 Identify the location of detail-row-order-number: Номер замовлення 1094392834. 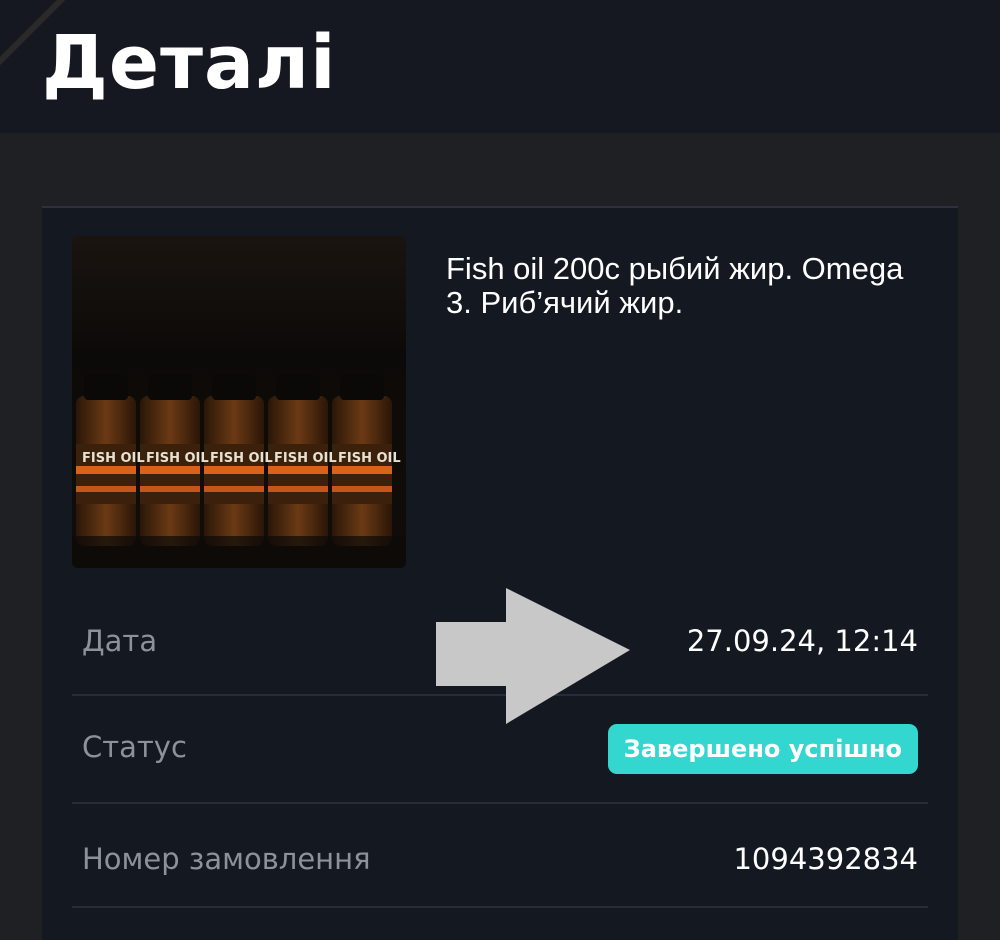
(500, 856).